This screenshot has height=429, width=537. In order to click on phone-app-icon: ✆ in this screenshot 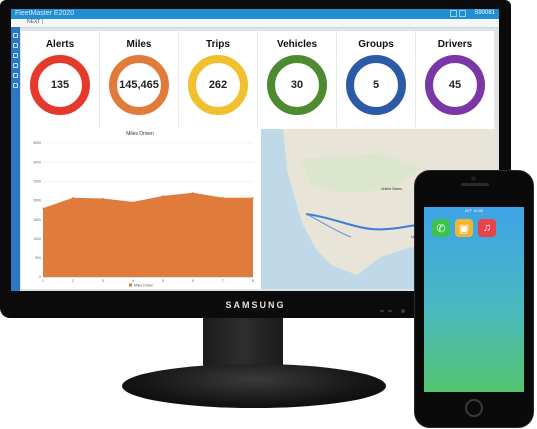, I will do `click(441, 228)`.